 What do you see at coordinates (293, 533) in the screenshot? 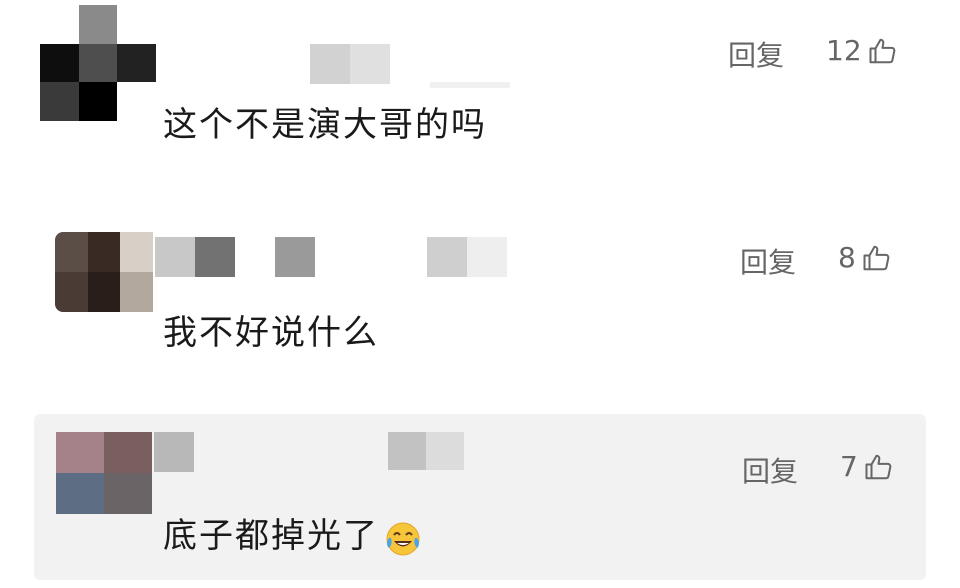
I see `comment-text: 底子都掉光了` at bounding box center [293, 533].